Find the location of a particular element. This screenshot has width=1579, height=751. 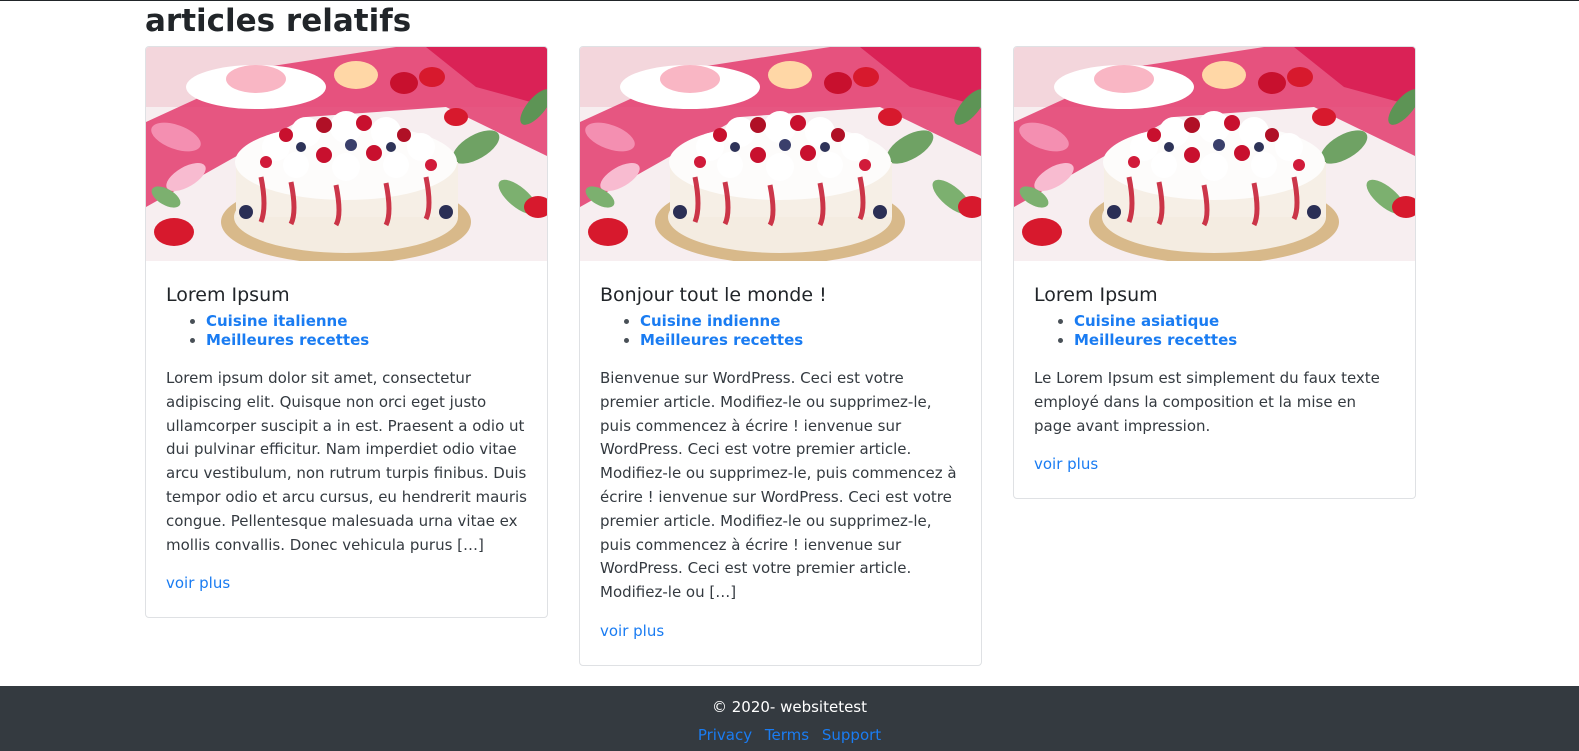

category-link: Cuisine indienne is located at coordinates (710, 321).